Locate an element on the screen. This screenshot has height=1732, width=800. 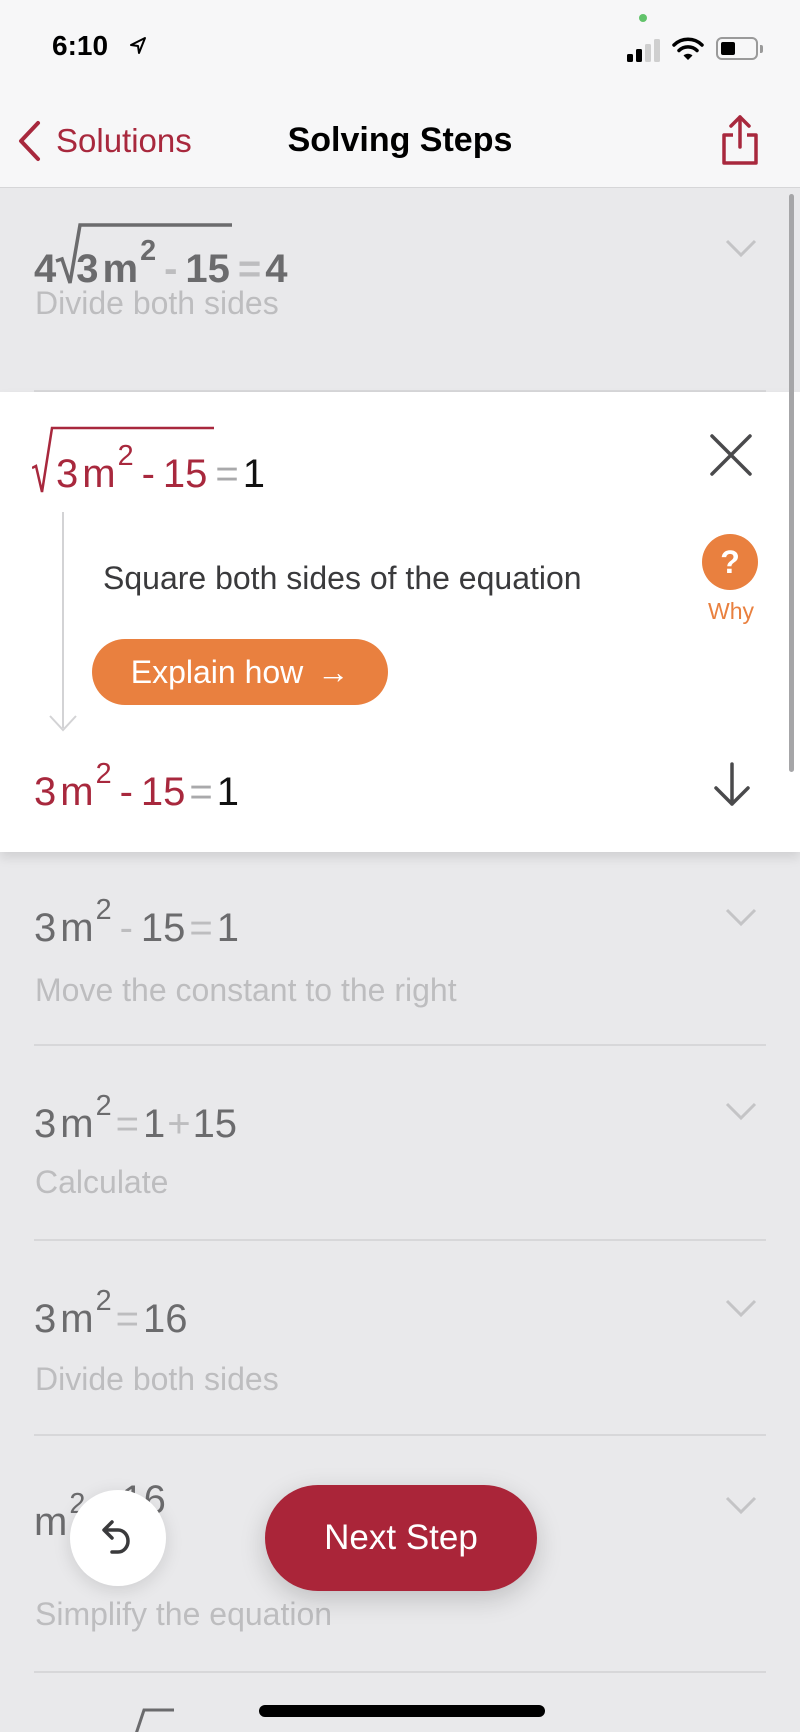
next-step-button: Next Step is located at coordinates (401, 1538).